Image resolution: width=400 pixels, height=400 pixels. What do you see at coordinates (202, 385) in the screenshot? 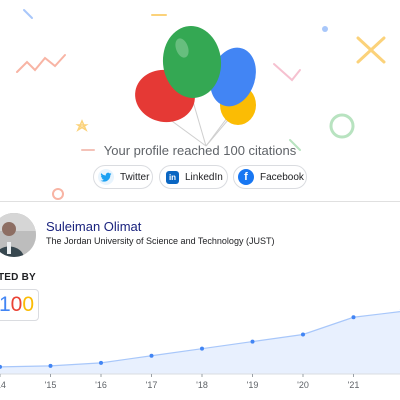
I see `x-tick-label: '18` at bounding box center [202, 385].